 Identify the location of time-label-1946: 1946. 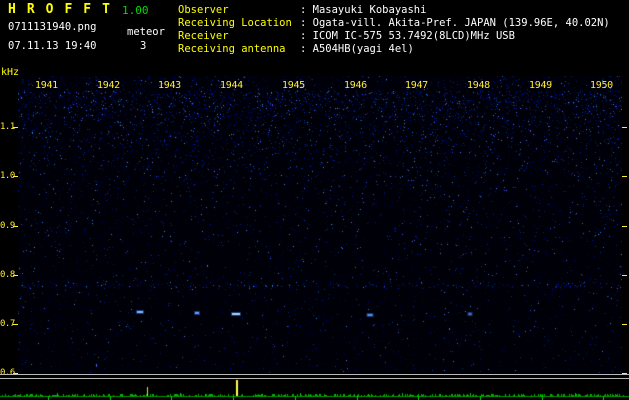
(355, 85).